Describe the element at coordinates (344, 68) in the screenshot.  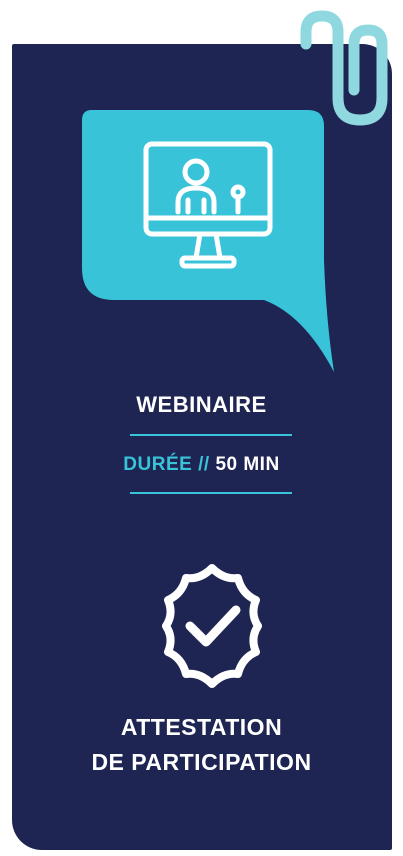
I see `paperclip-icon` at that location.